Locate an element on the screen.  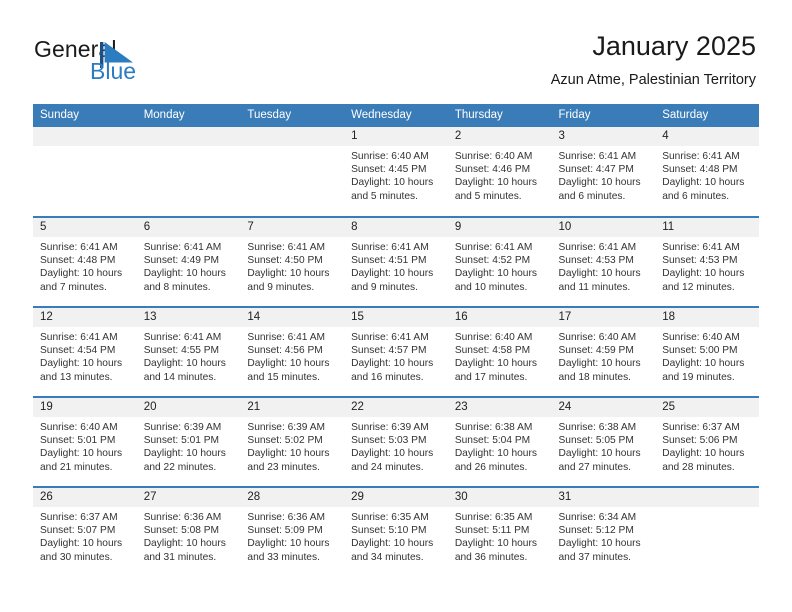
daylight-text-cont: and 34 minutes. is located at coordinates (387, 557).